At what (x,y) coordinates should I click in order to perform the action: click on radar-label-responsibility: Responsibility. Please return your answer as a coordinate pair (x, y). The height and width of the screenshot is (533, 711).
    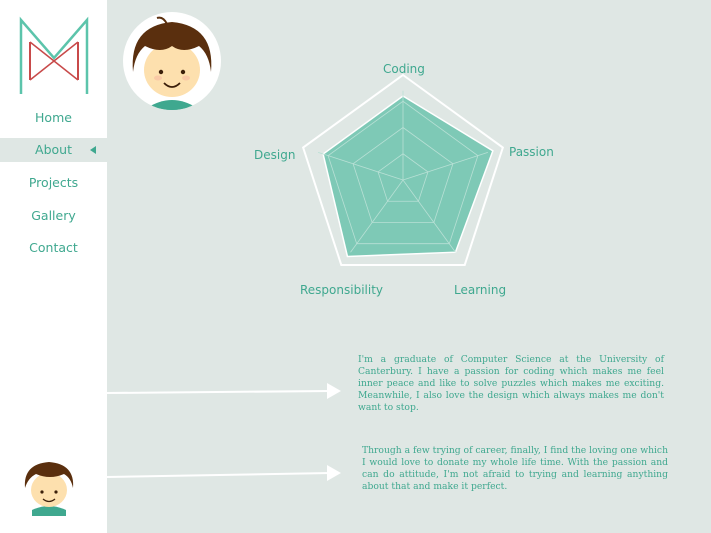
    Looking at the image, I should click on (342, 290).